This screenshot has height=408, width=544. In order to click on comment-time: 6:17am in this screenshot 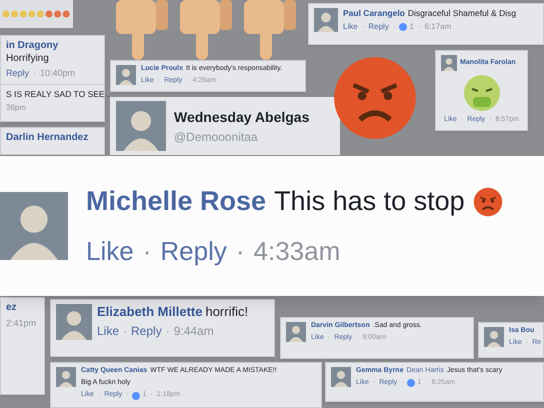, I will do `click(438, 26)`.